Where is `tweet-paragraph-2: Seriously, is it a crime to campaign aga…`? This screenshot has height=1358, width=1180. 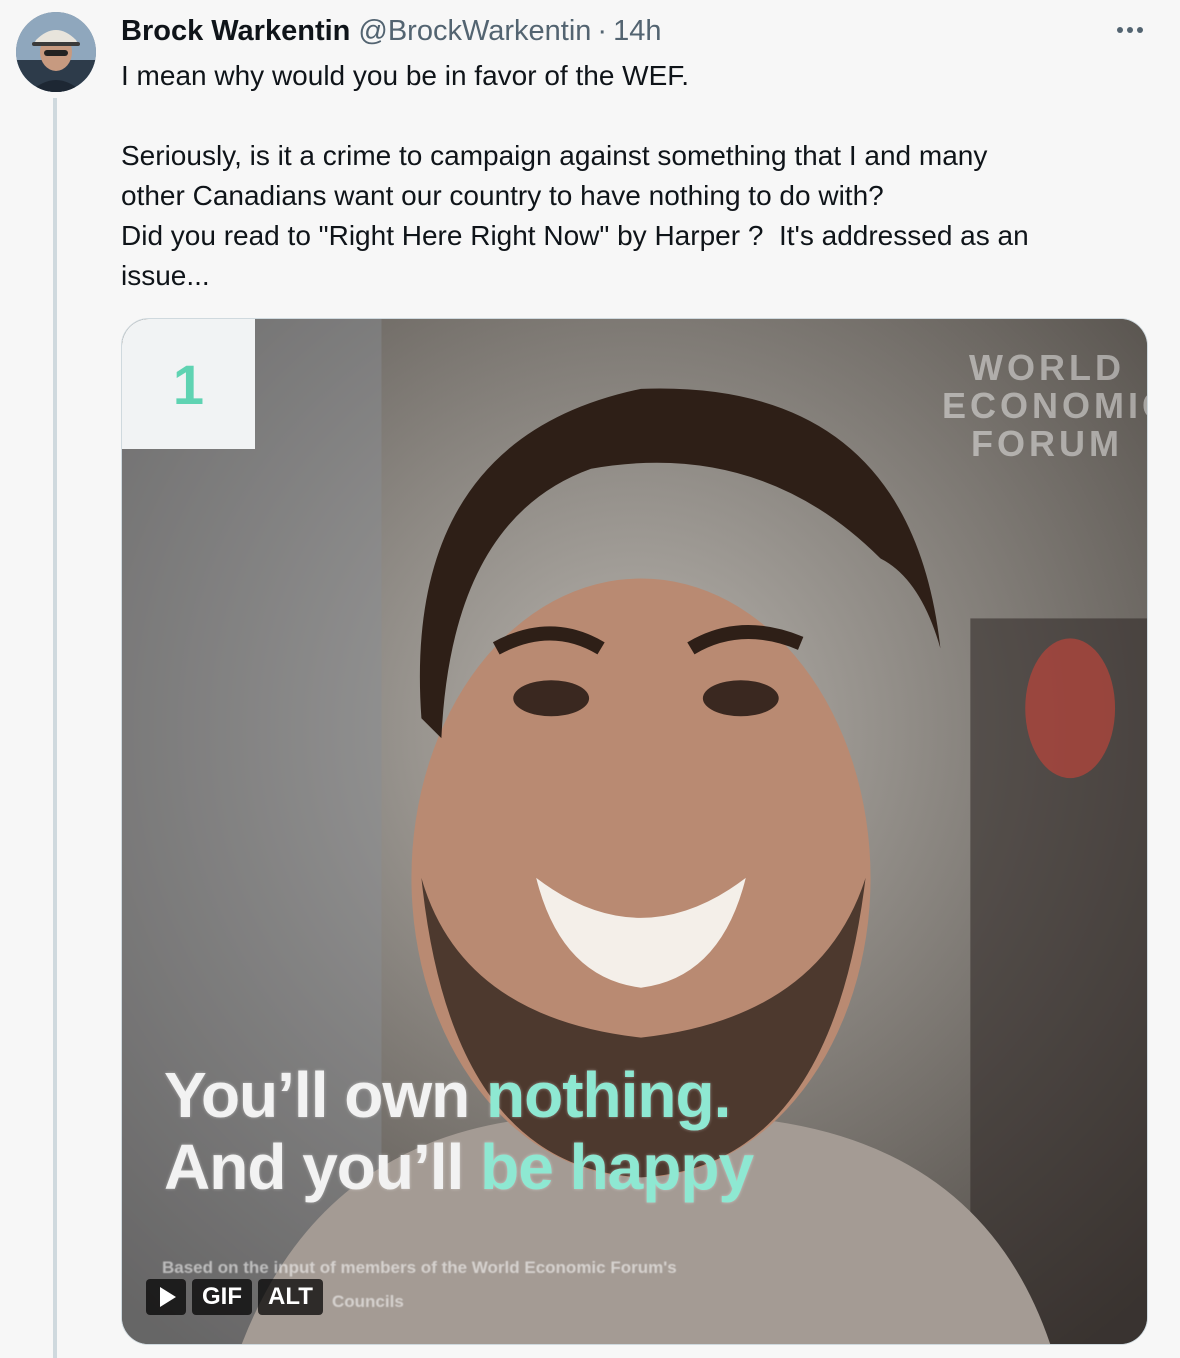
tweet-paragraph-2: Seriously, is it a crime to campaign aga… is located at coordinates (575, 215).